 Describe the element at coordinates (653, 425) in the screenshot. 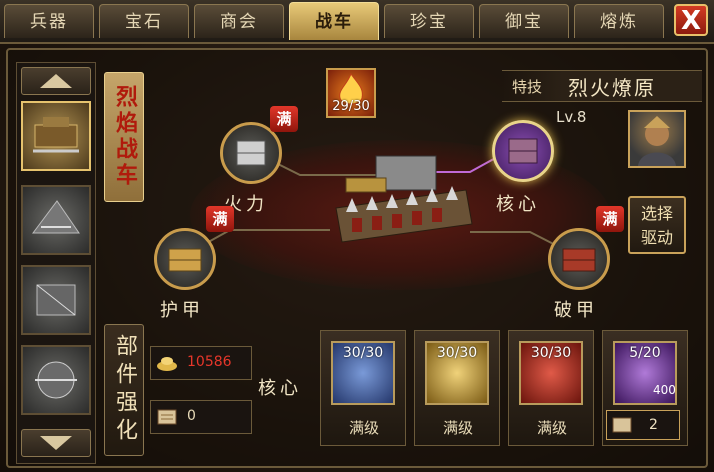

I see `stepper-value: 2` at that location.